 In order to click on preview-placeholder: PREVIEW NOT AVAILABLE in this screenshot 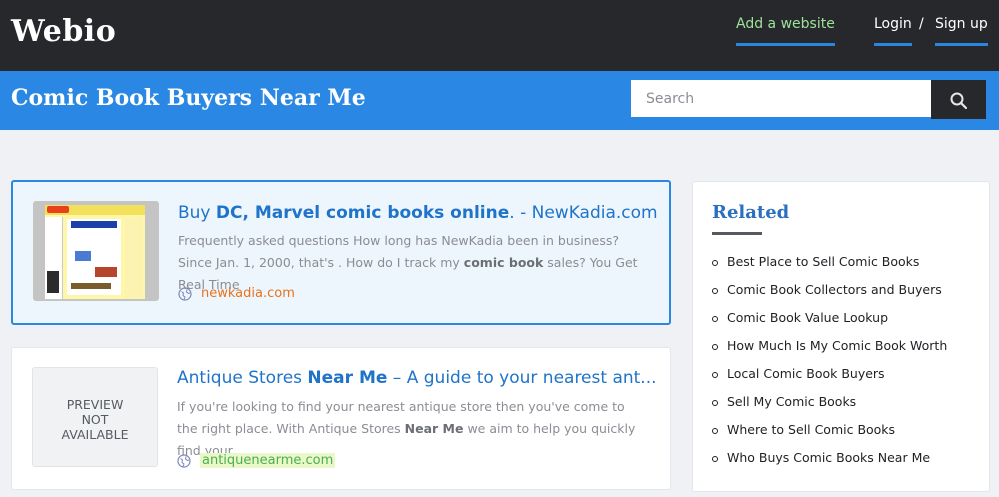, I will do `click(95, 417)`.